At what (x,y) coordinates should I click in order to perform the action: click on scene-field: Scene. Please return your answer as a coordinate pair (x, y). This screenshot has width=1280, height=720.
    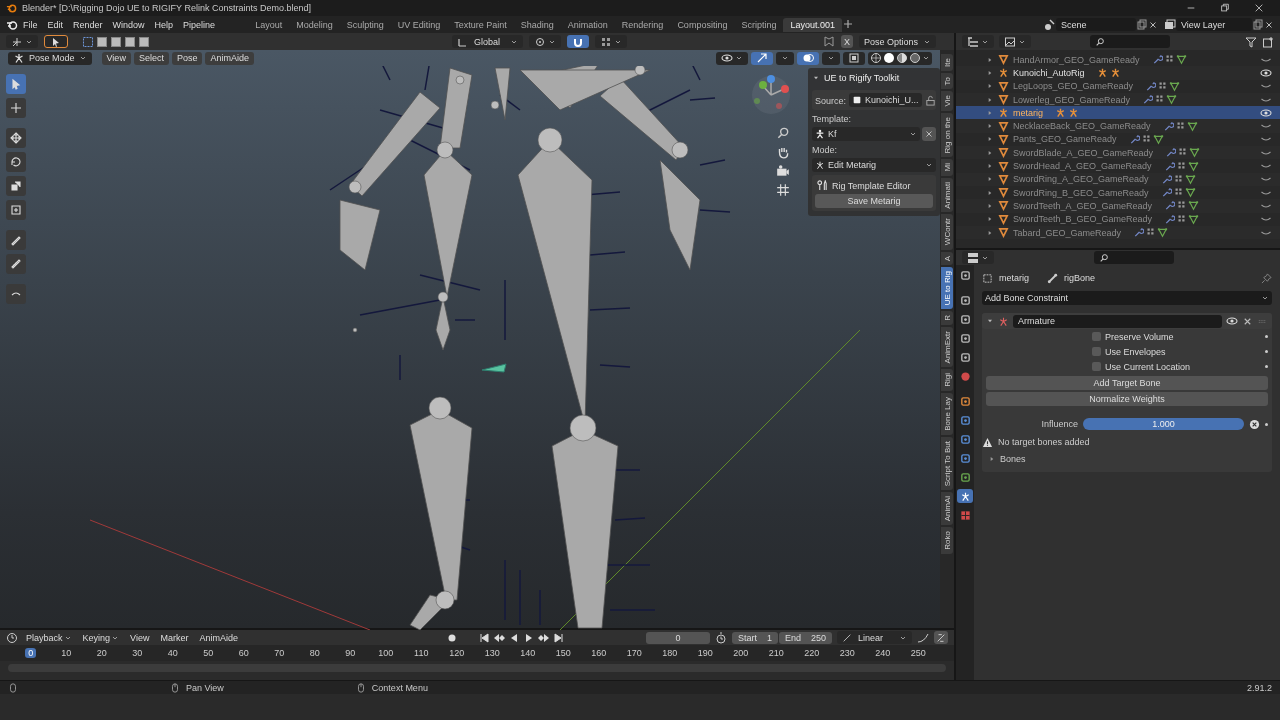
    Looking at the image, I should click on (1096, 24).